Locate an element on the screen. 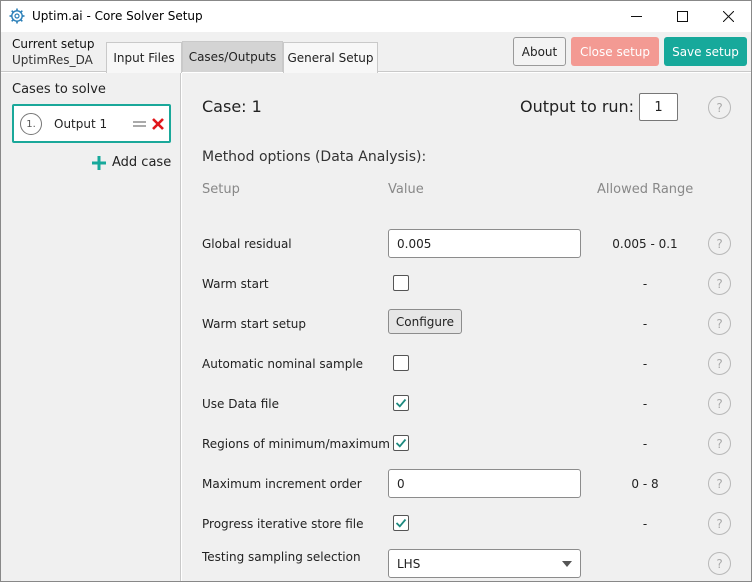  minimize-icon is located at coordinates (636, 16).